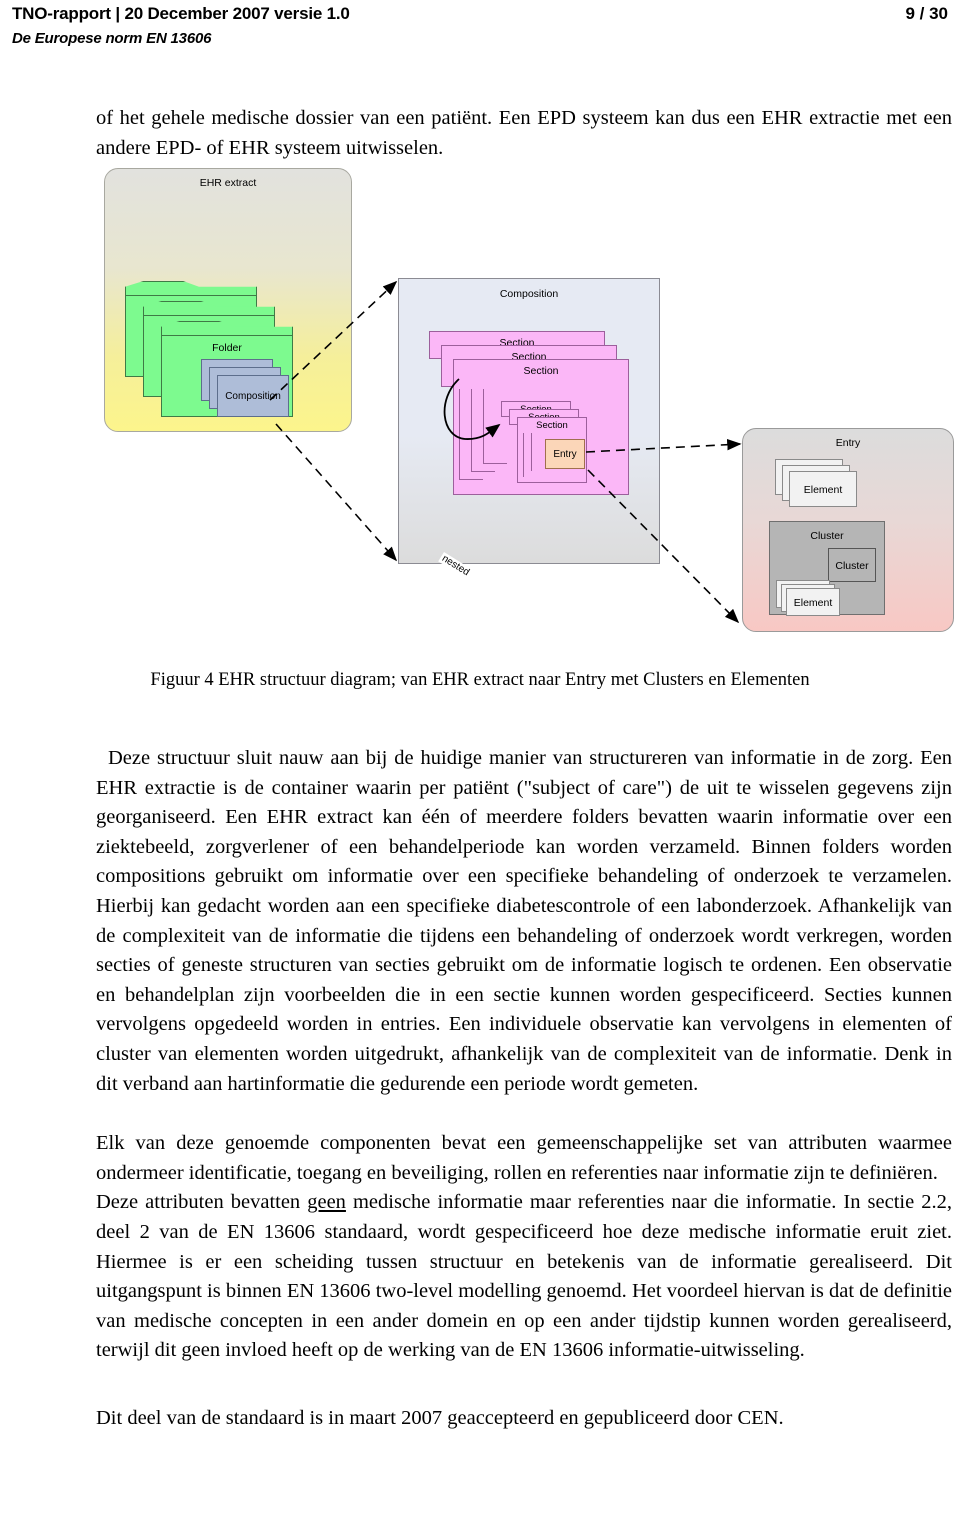 The image size is (960, 1525). Describe the element at coordinates (202, 1202) in the screenshot. I see `paragraph-3-before: Deze attributen bevatten` at that location.